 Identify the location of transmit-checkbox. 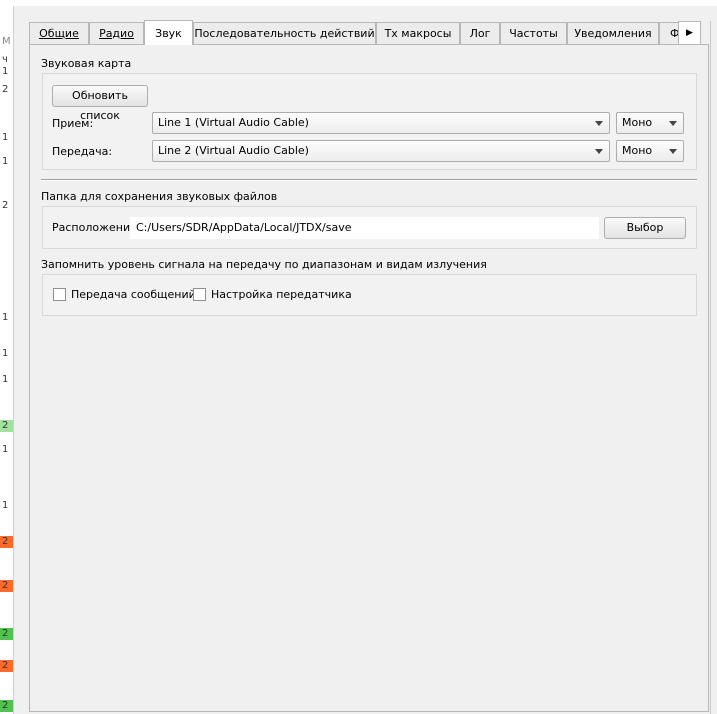
(59, 294).